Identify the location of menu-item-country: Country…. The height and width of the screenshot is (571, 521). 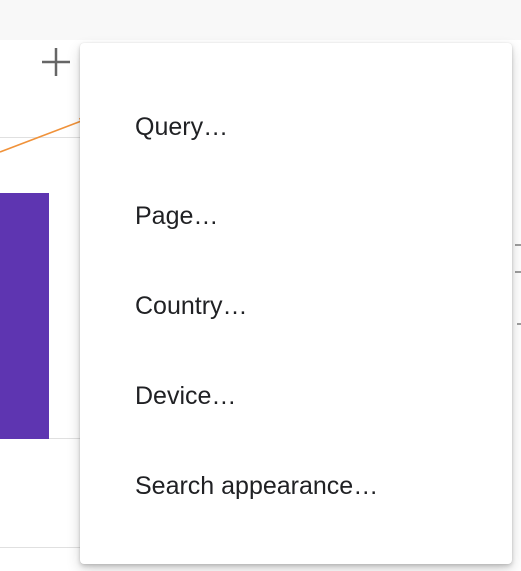
(296, 306).